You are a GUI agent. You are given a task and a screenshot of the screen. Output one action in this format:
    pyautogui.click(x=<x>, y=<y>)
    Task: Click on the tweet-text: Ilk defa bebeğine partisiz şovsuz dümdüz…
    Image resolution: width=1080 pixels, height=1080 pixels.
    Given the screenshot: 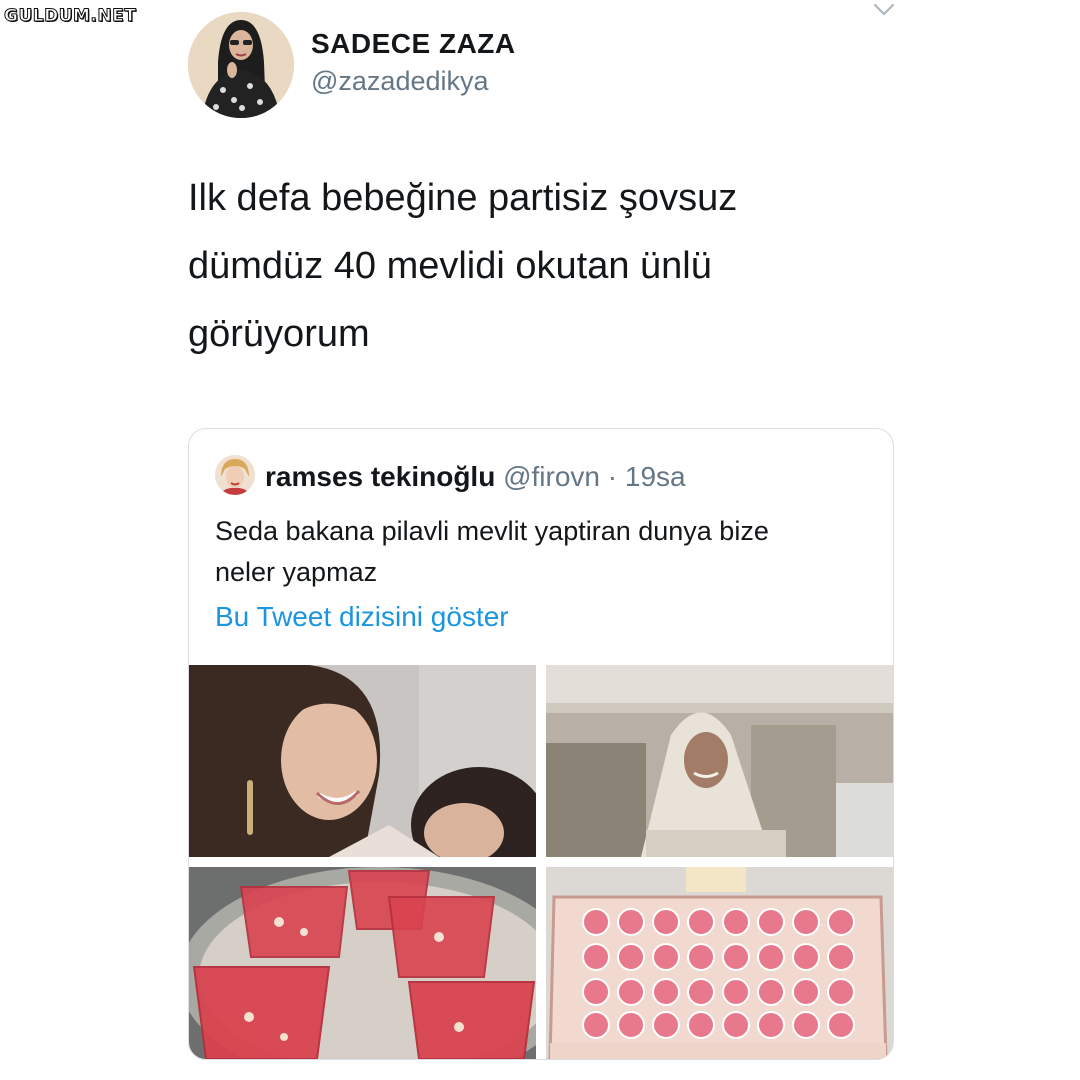 What is the action you would take?
    pyautogui.click(x=538, y=266)
    